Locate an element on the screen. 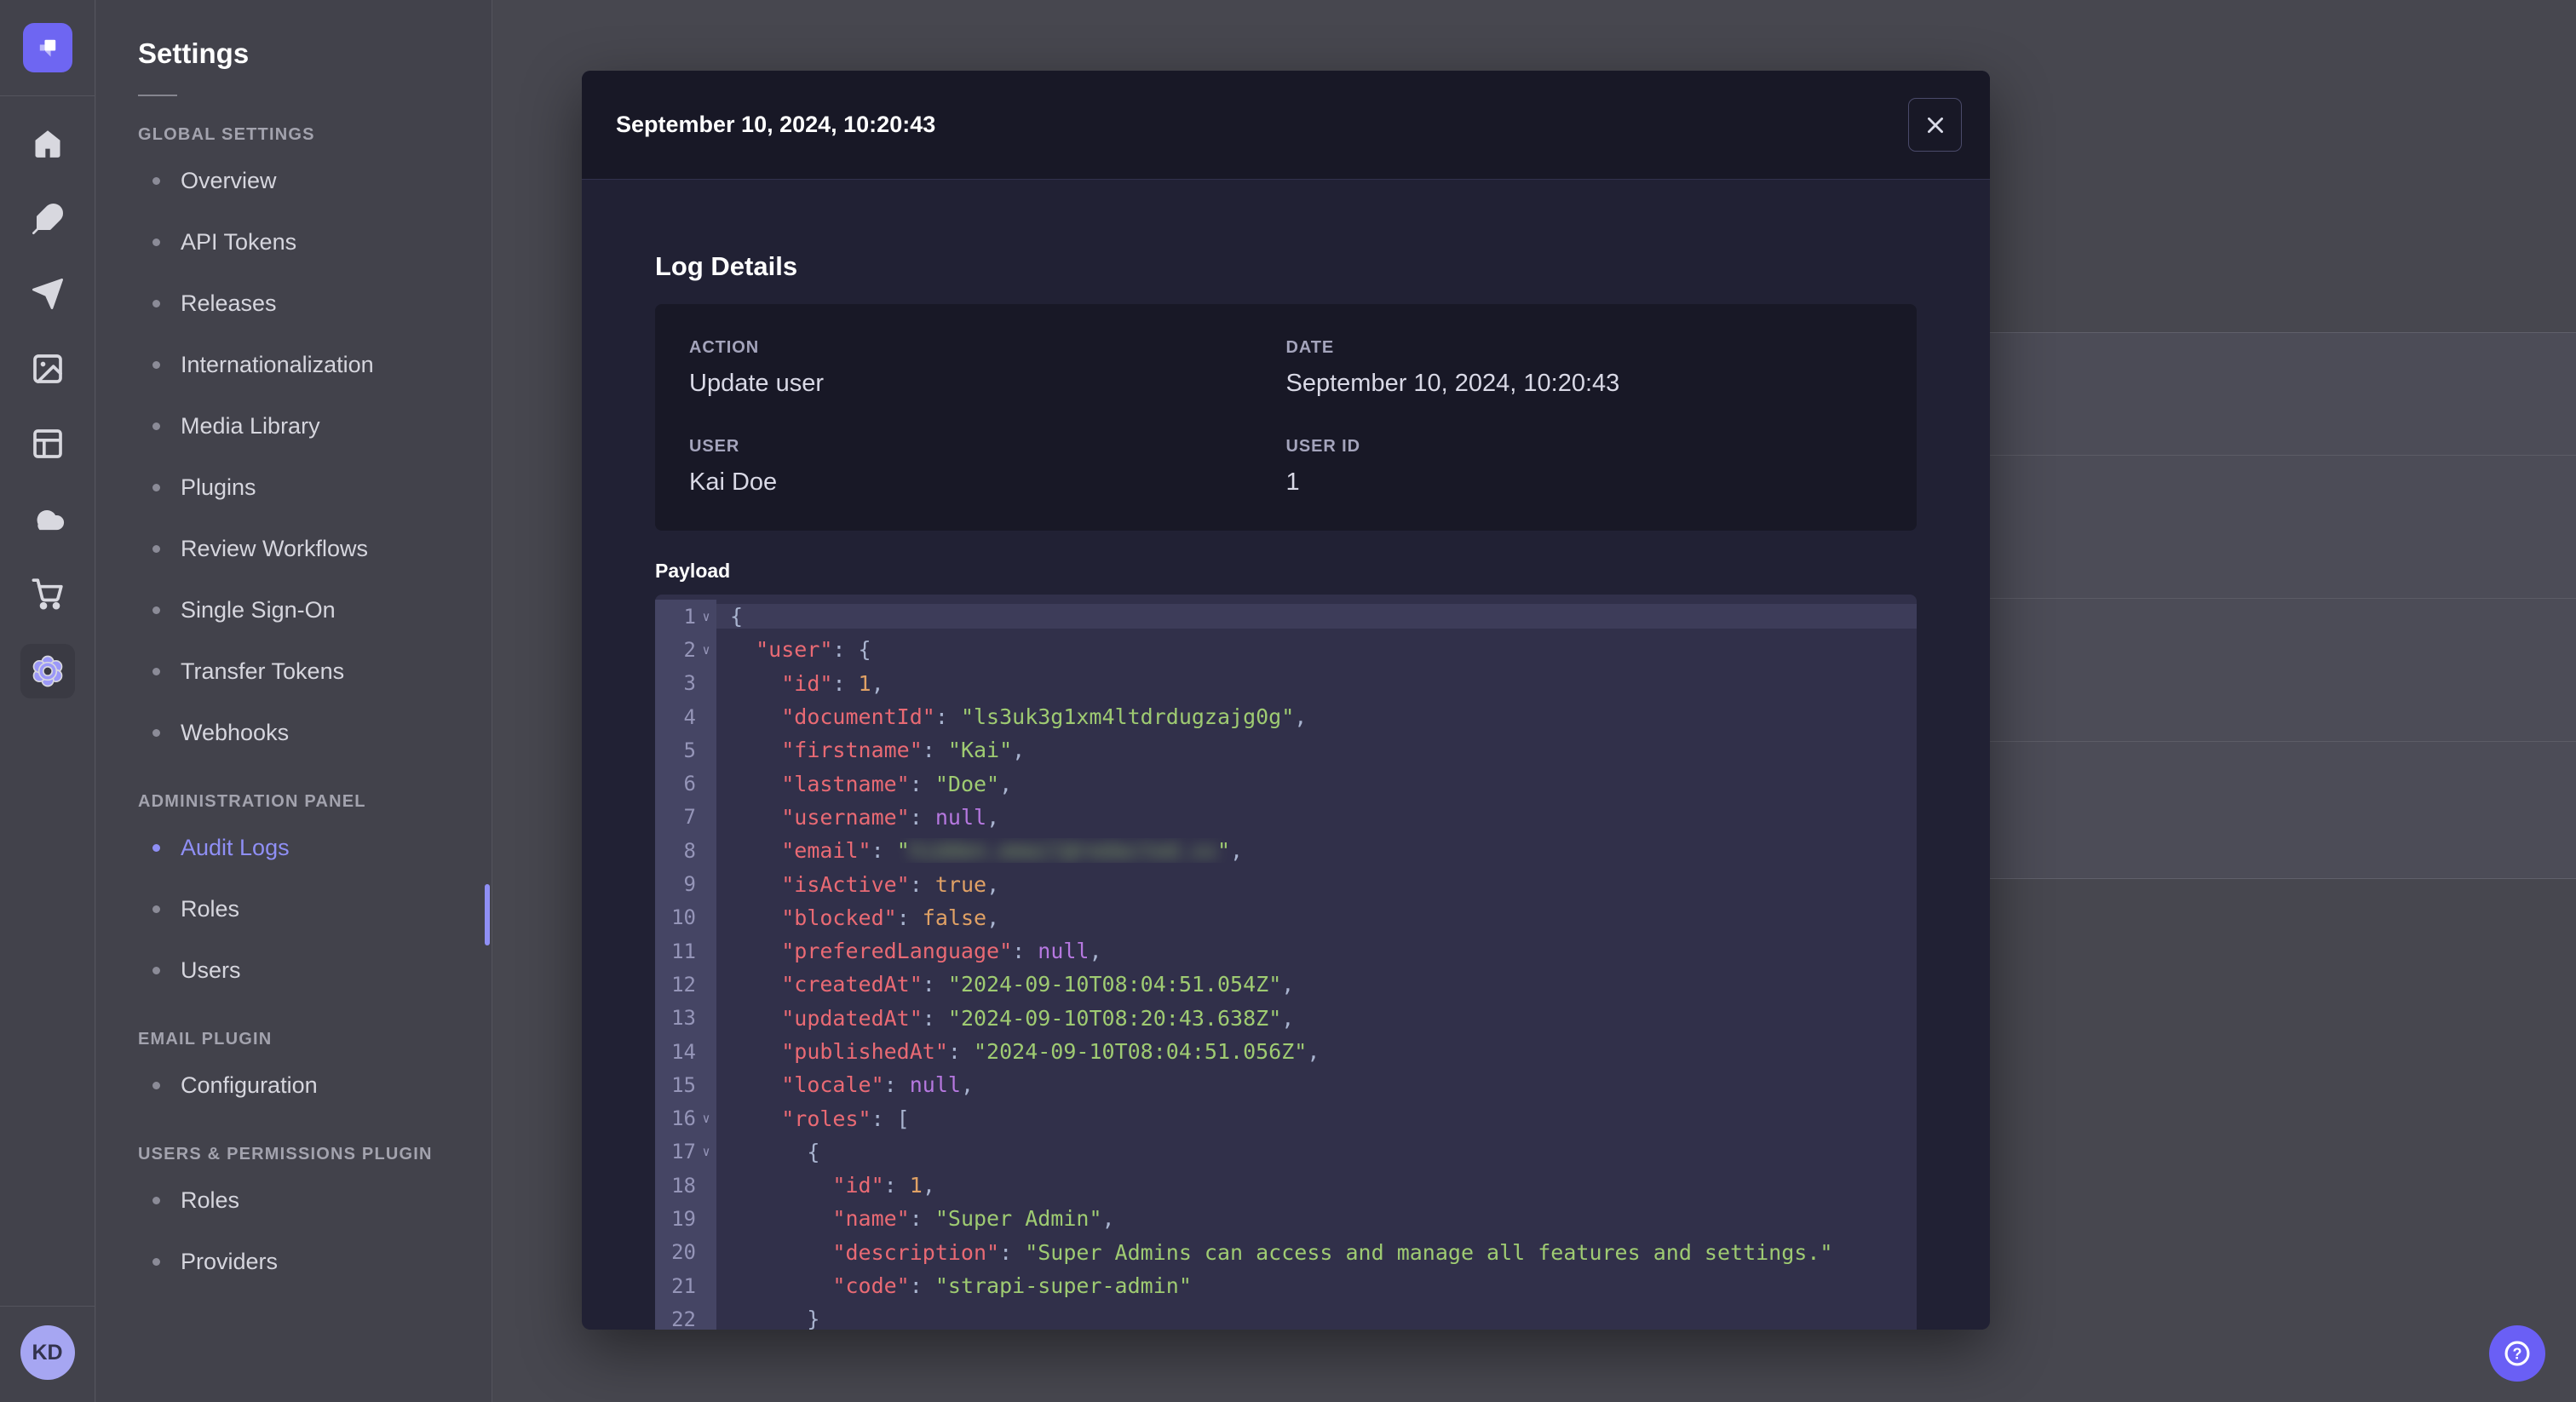 The image size is (2576, 1402). detail-value: Kai Doe is located at coordinates (733, 482).